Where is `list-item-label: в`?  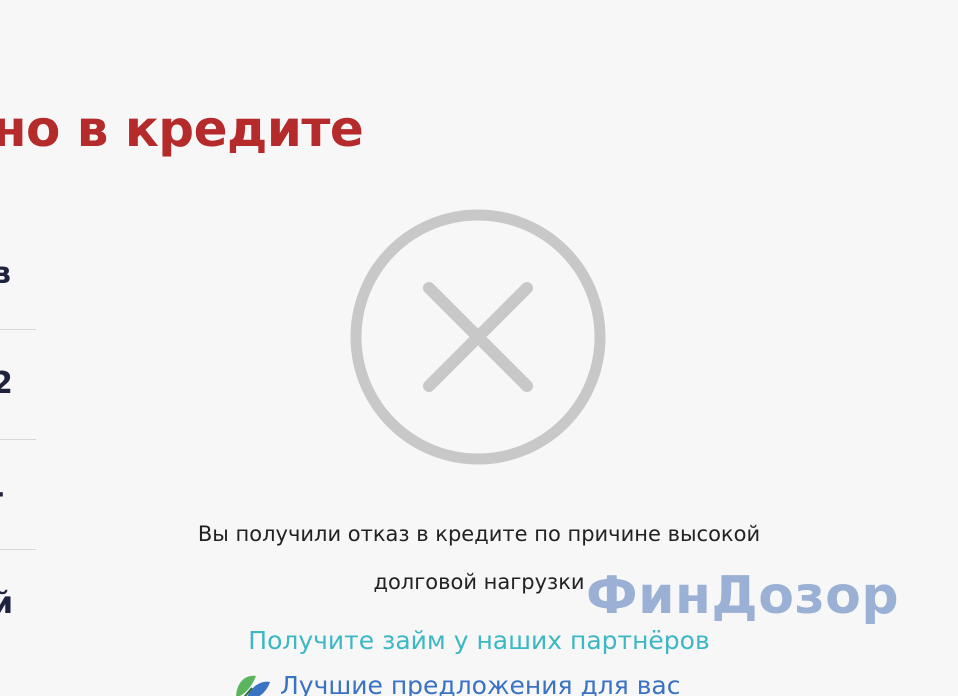 list-item-label: в is located at coordinates (5, 273).